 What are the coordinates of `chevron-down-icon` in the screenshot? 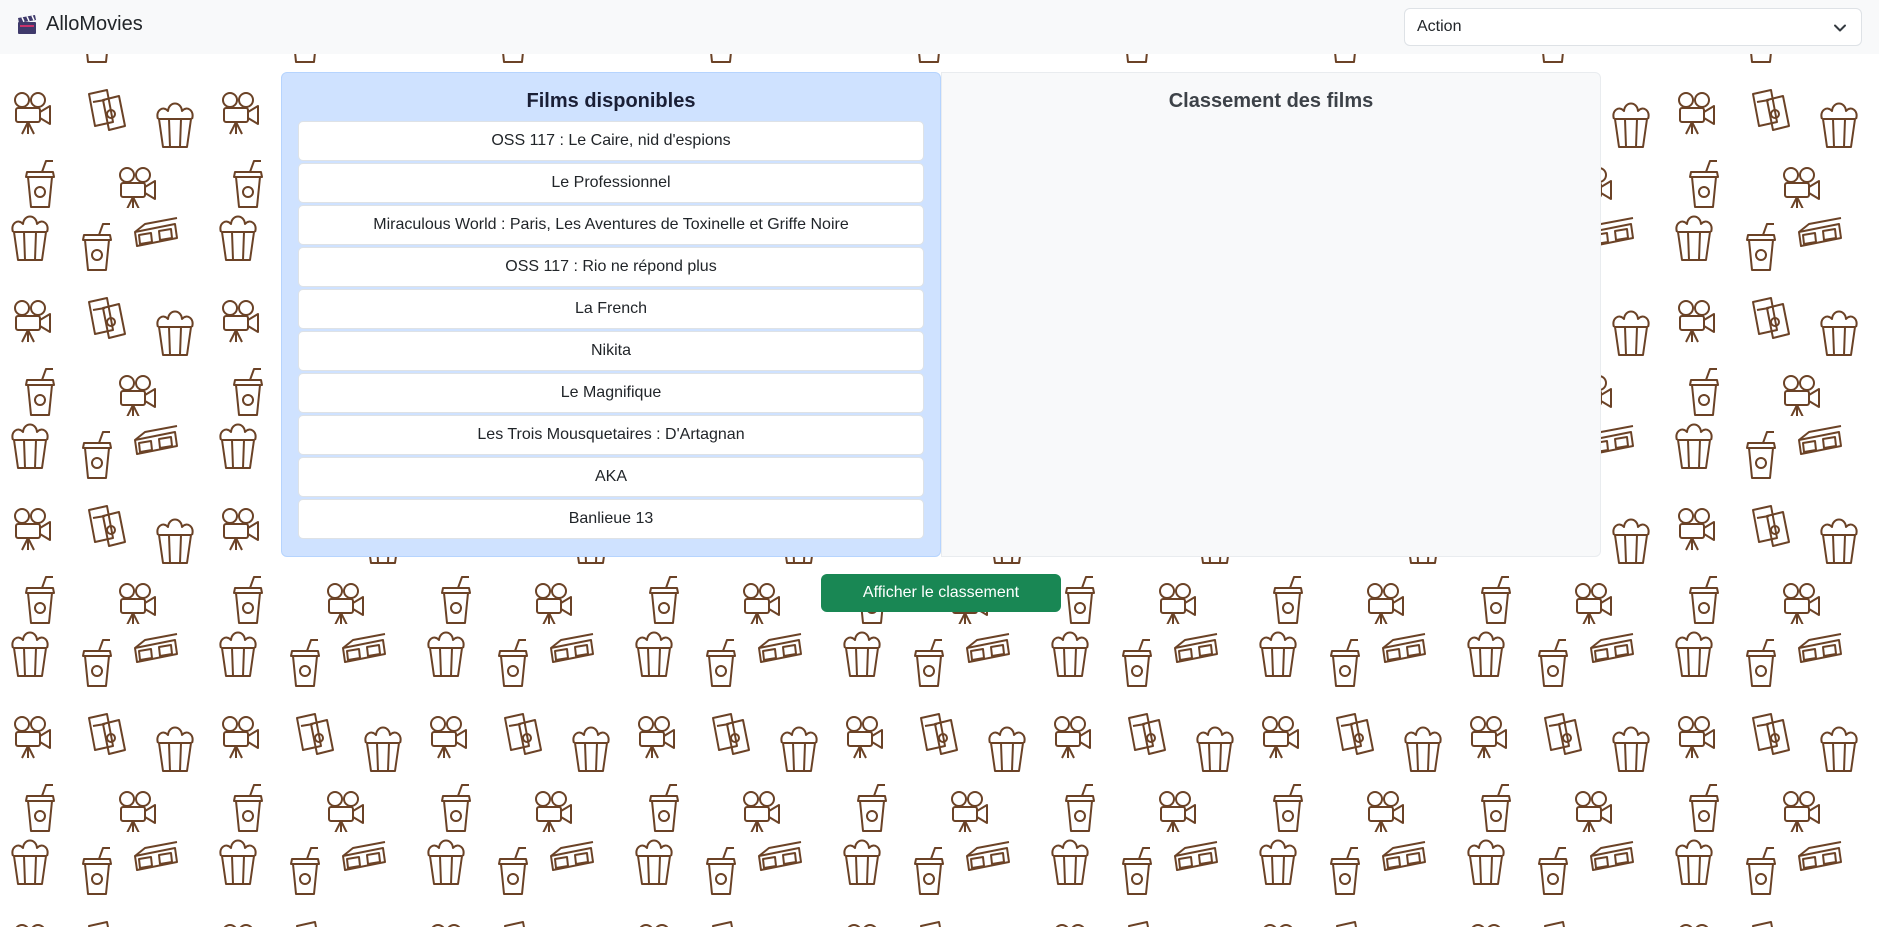 It's located at (1840, 28).